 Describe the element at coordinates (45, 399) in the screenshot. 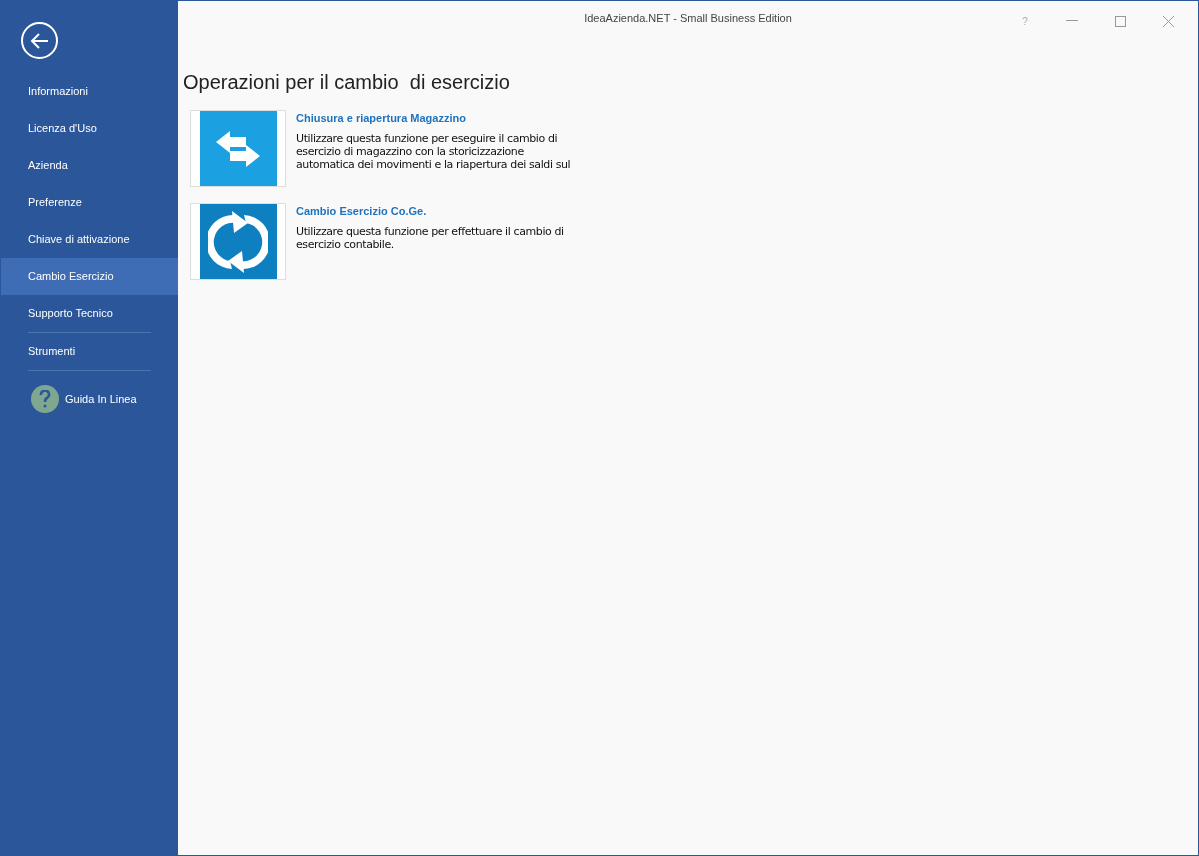

I see `help-icon` at that location.